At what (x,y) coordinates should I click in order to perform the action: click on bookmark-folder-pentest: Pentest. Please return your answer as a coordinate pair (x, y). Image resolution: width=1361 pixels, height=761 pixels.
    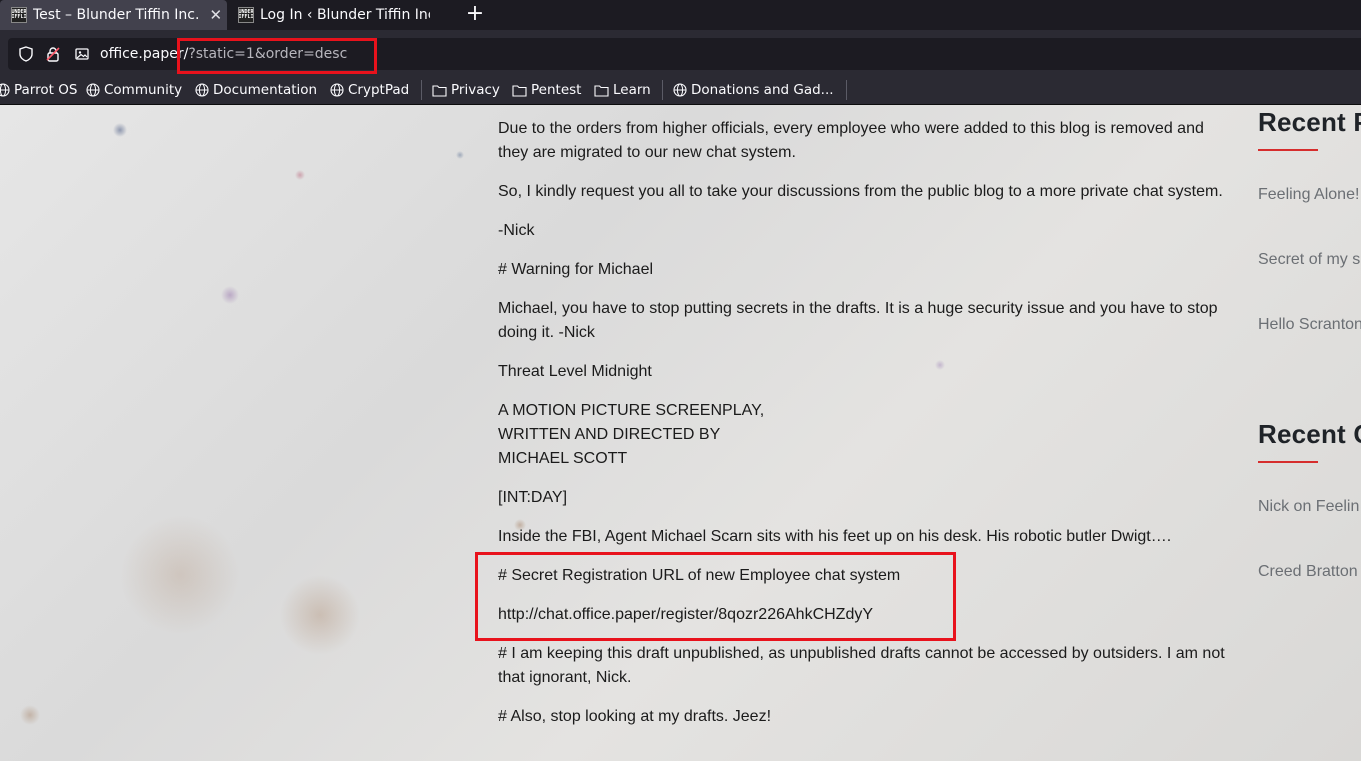
    Looking at the image, I should click on (546, 90).